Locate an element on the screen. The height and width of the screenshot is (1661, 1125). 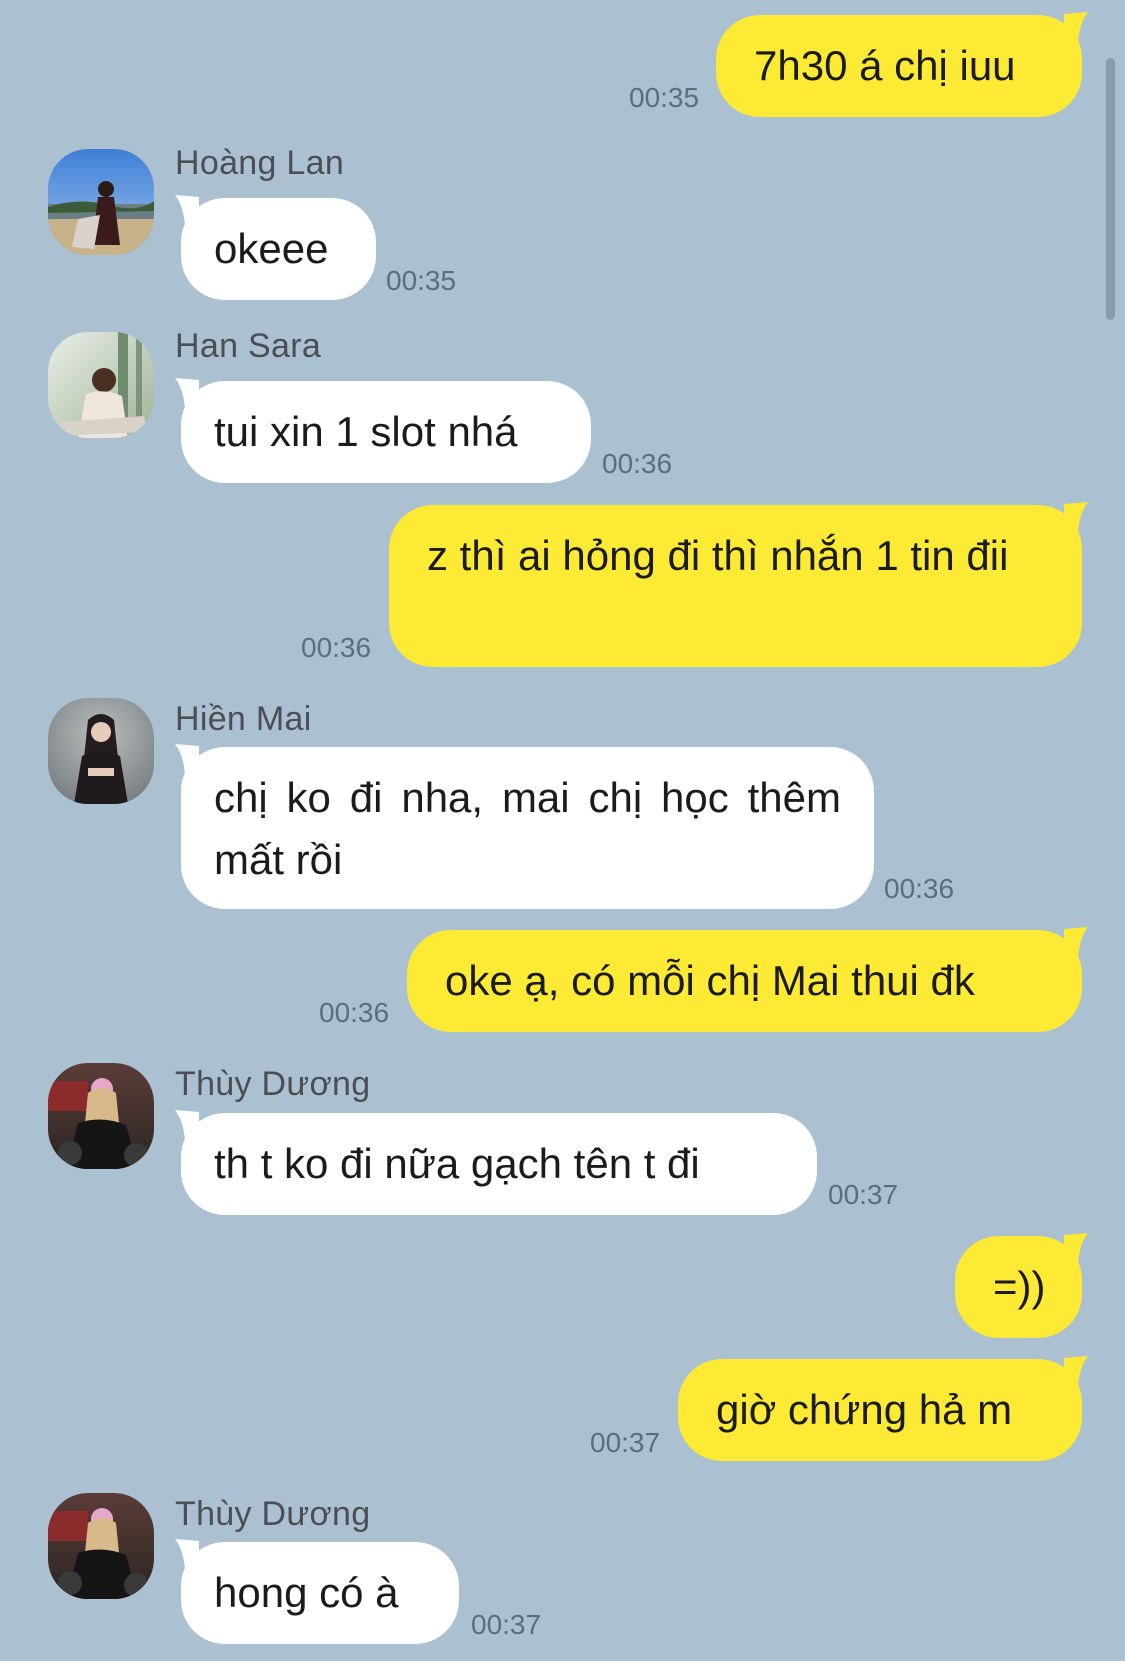
message-bubble-outgoing: z thì ai hỏng đi thì nhắn 1 tin đii is located at coordinates (738, 584).